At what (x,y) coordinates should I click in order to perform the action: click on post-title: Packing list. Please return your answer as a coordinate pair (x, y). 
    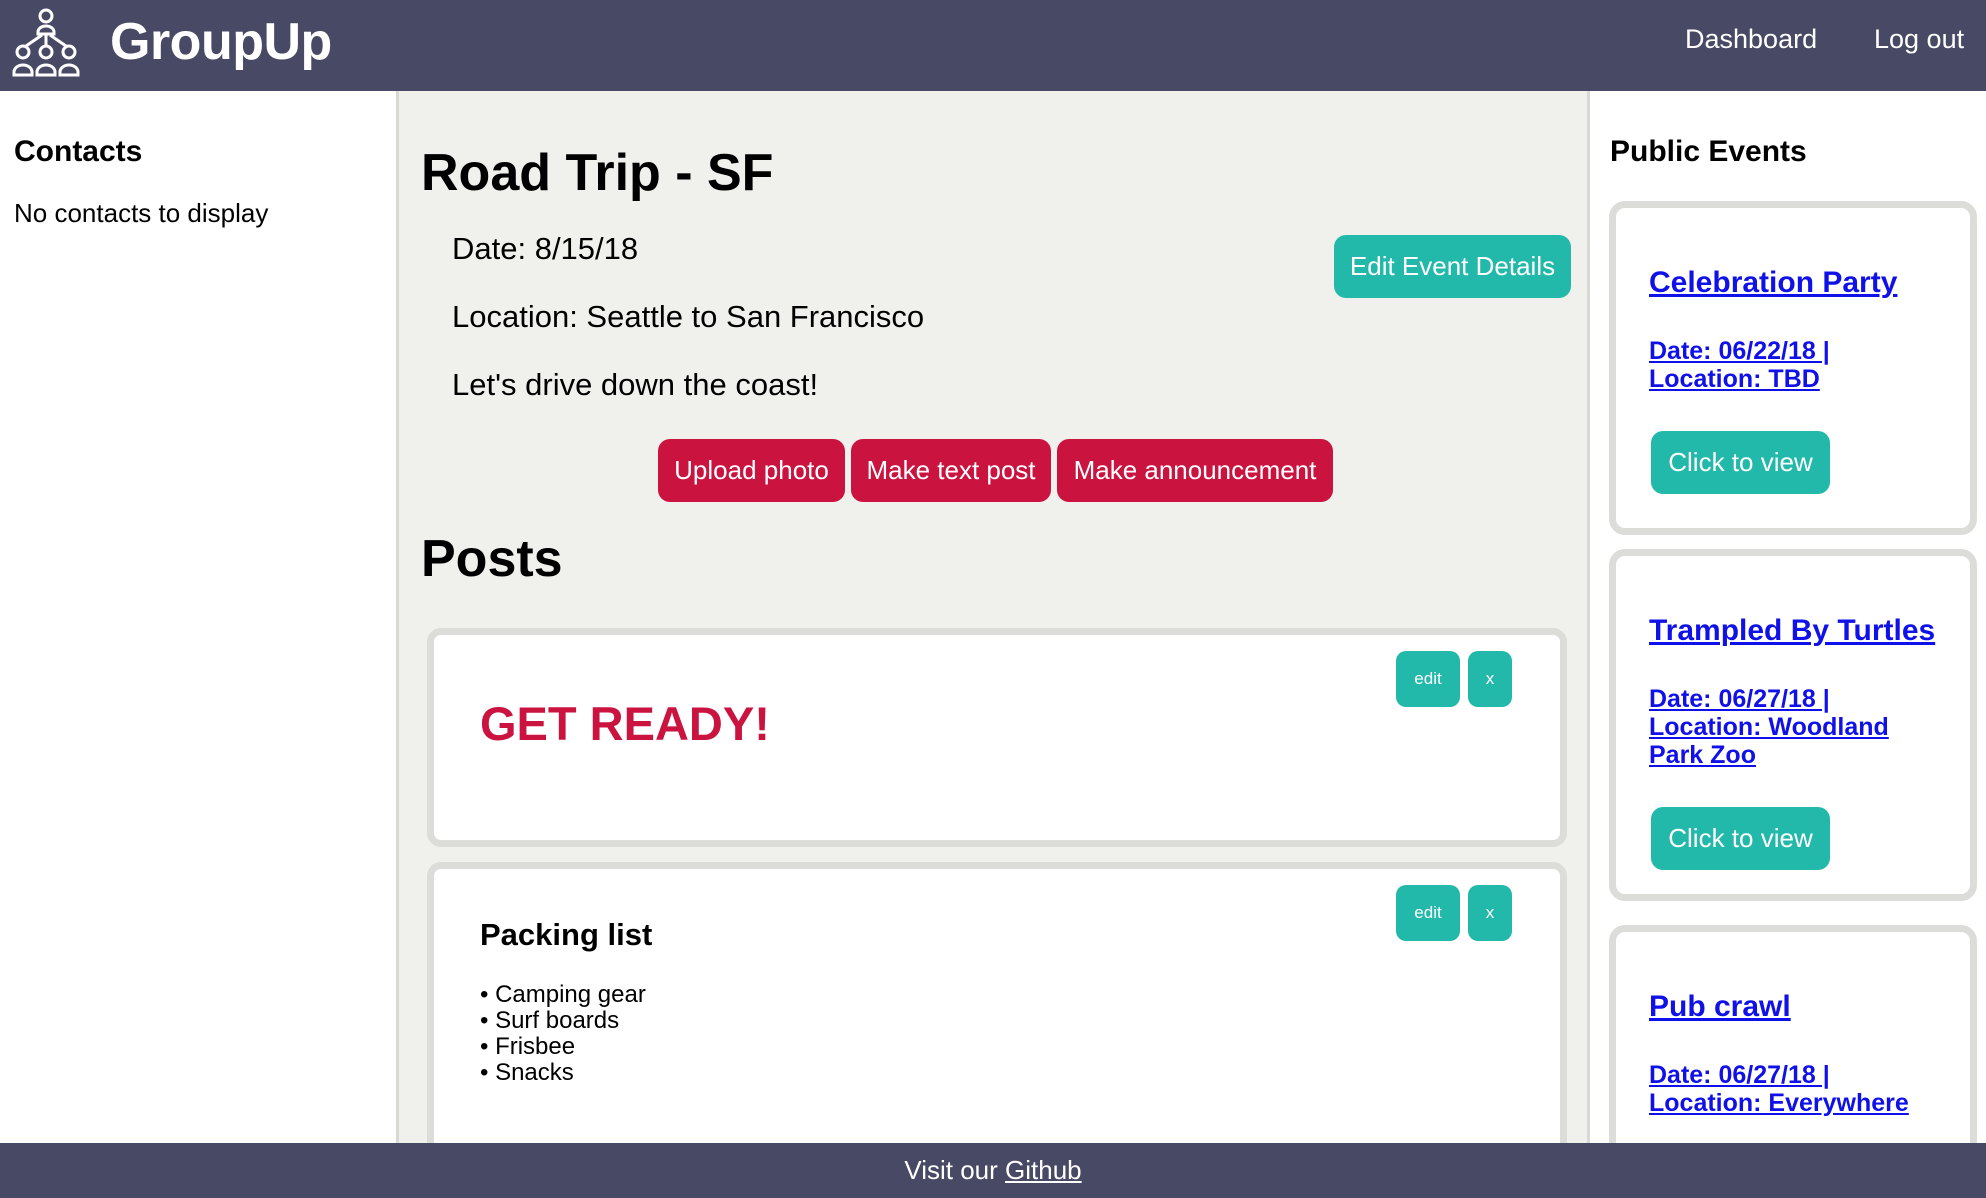
    Looking at the image, I should click on (566, 934).